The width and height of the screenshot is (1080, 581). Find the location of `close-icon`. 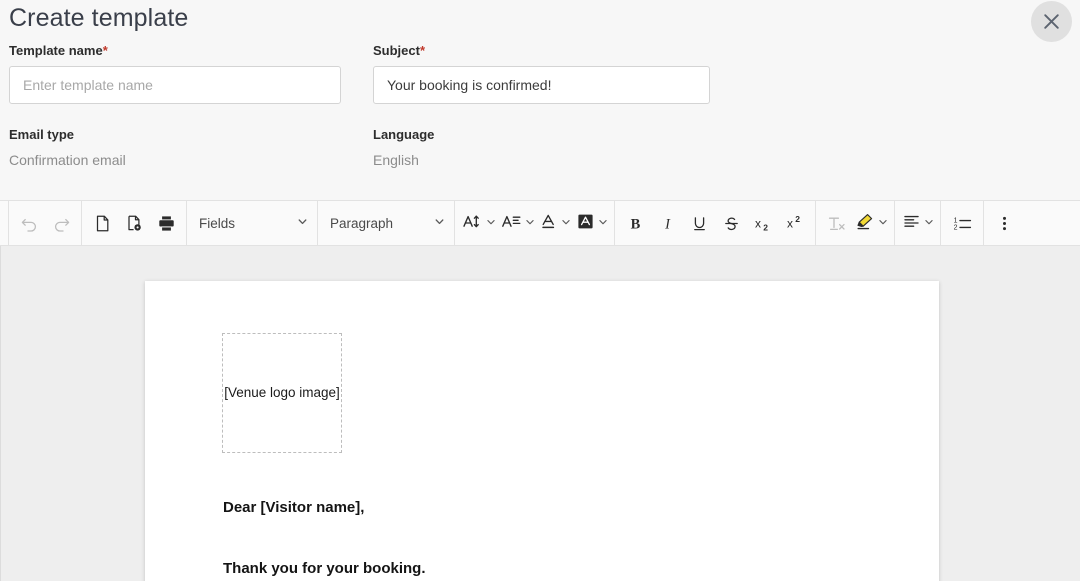

close-icon is located at coordinates (1051, 21).